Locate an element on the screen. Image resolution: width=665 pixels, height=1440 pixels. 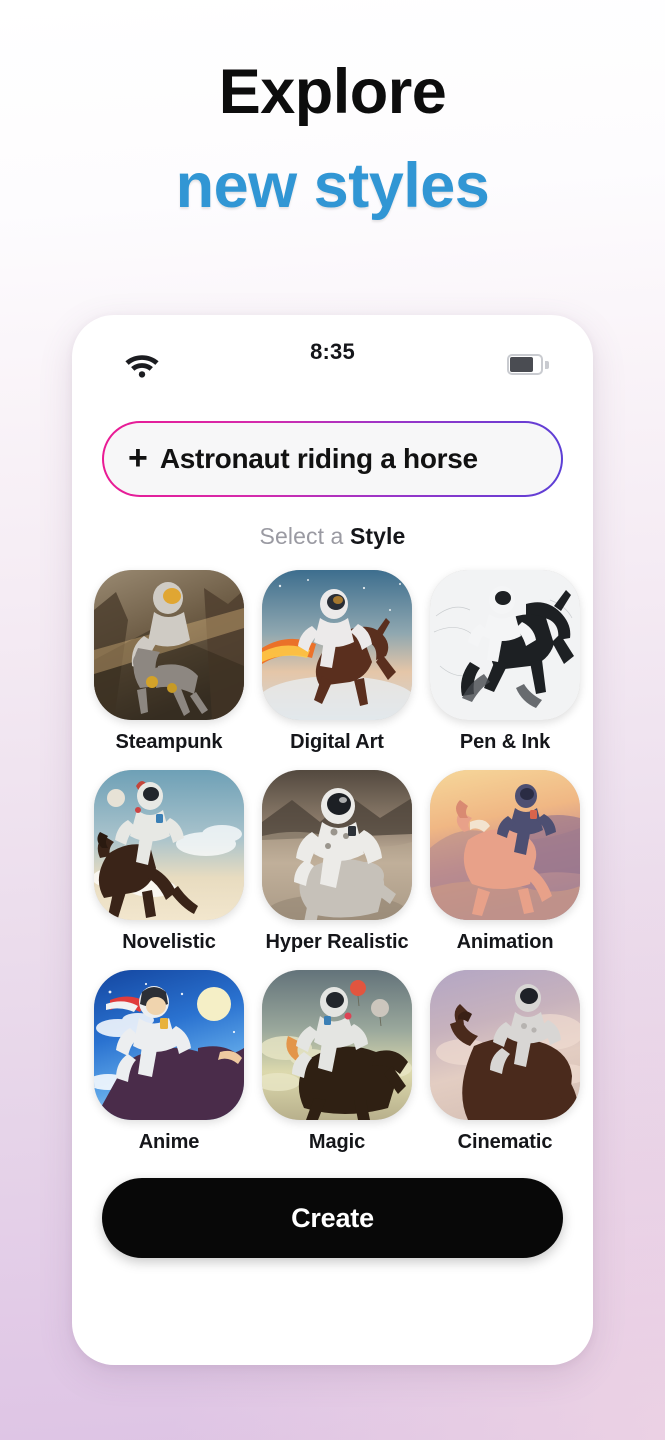
prompt-input-value: Astronaut riding a horse is located at coordinates (318, 458).